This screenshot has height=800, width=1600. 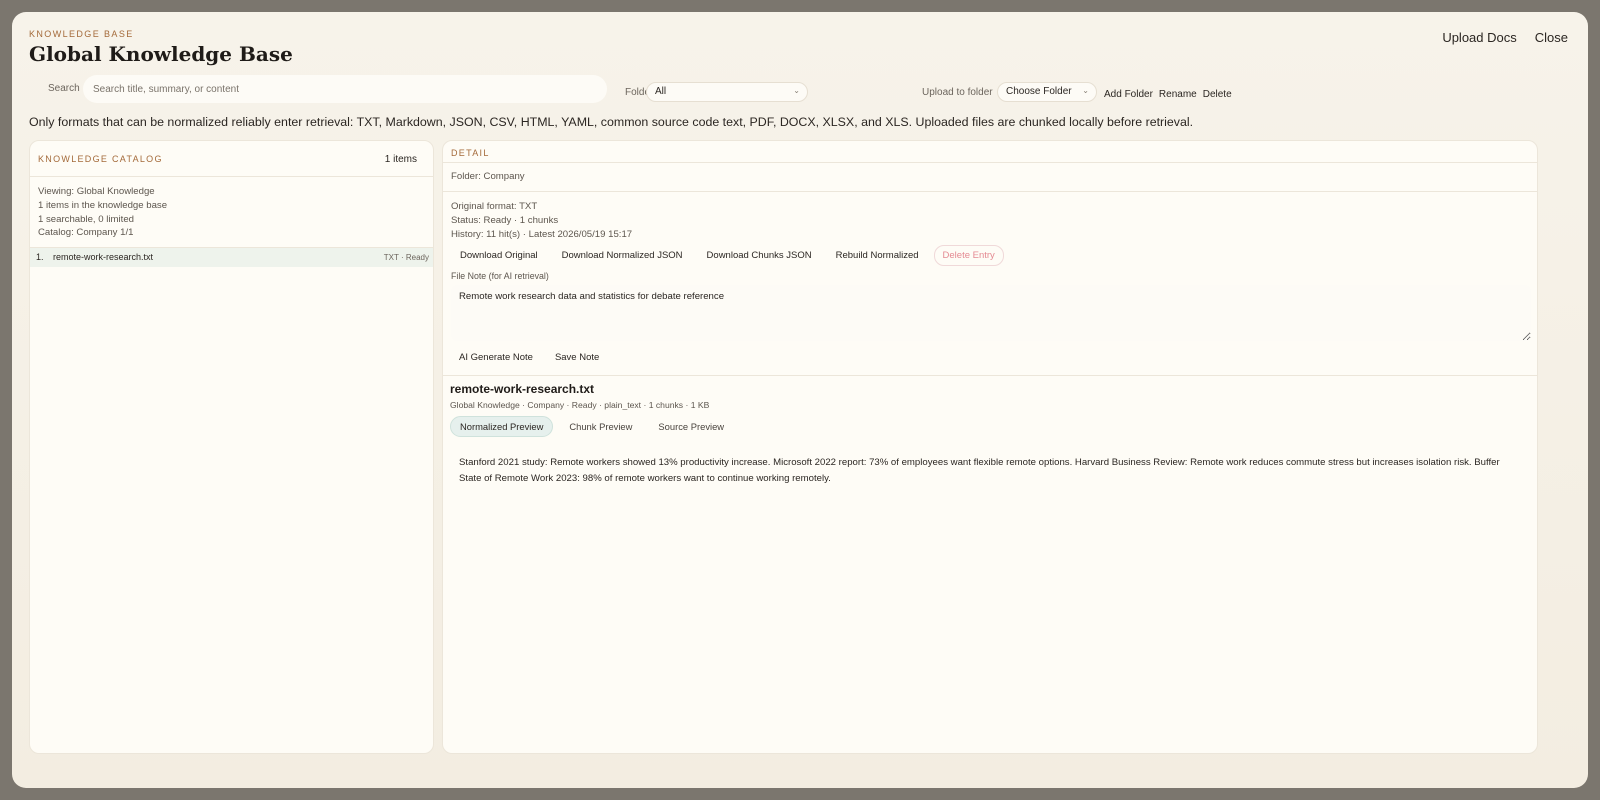 What do you see at coordinates (1128, 94) in the screenshot?
I see `add-folder-button: Add Folder` at bounding box center [1128, 94].